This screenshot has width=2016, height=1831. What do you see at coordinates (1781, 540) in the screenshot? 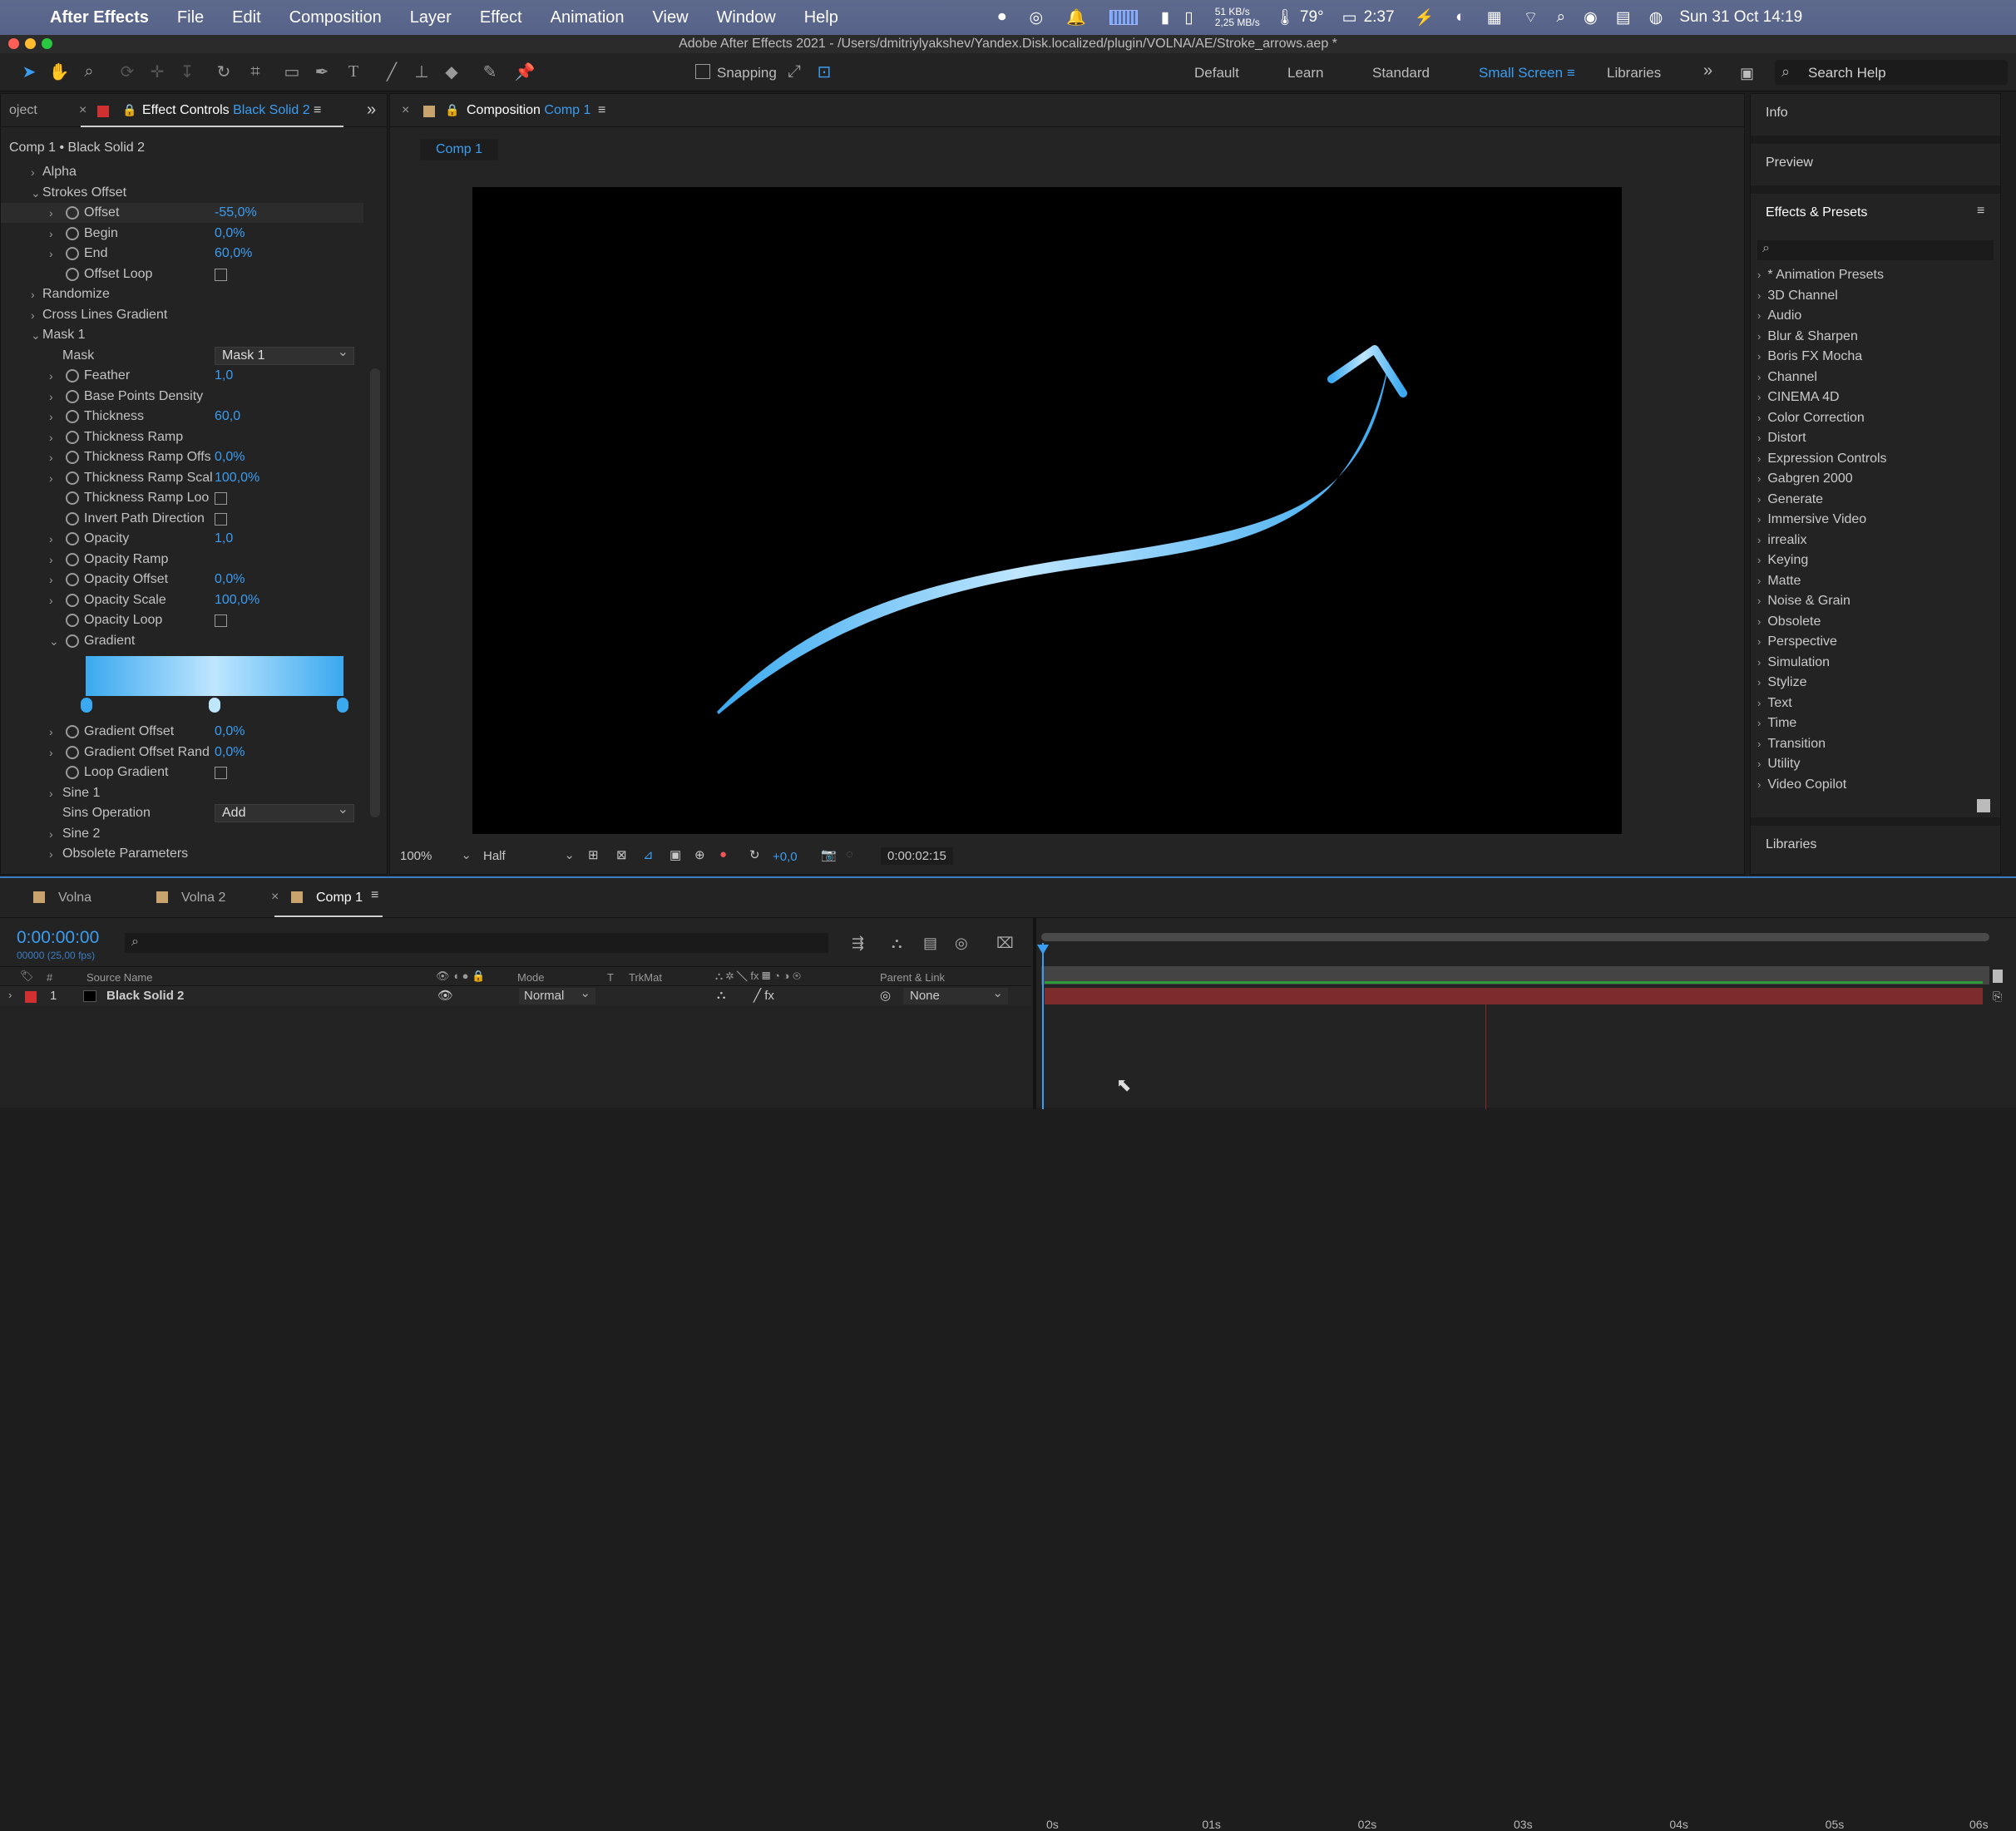
I see `effect-category-irrealix: › irrealix` at bounding box center [1781, 540].